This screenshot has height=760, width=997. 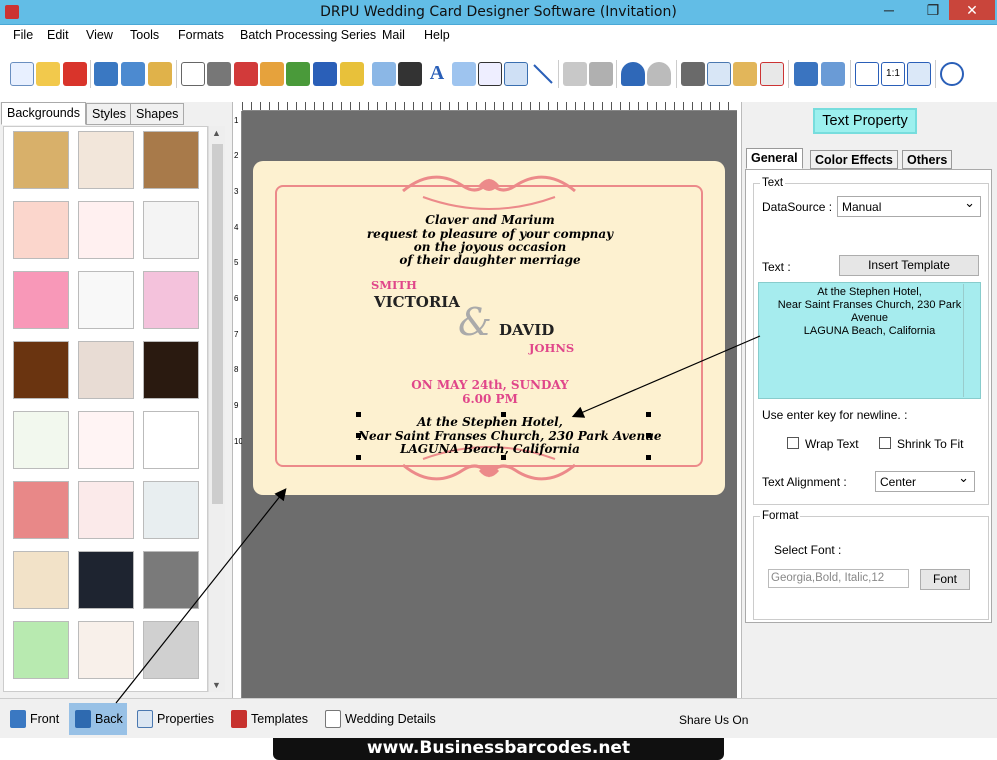 What do you see at coordinates (526, 330) in the screenshot?
I see `groom-name: DAVID` at bounding box center [526, 330].